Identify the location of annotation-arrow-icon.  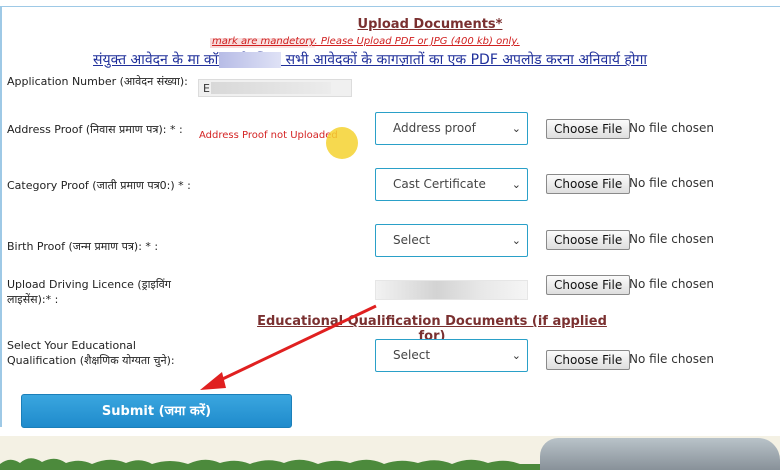
(288, 347).